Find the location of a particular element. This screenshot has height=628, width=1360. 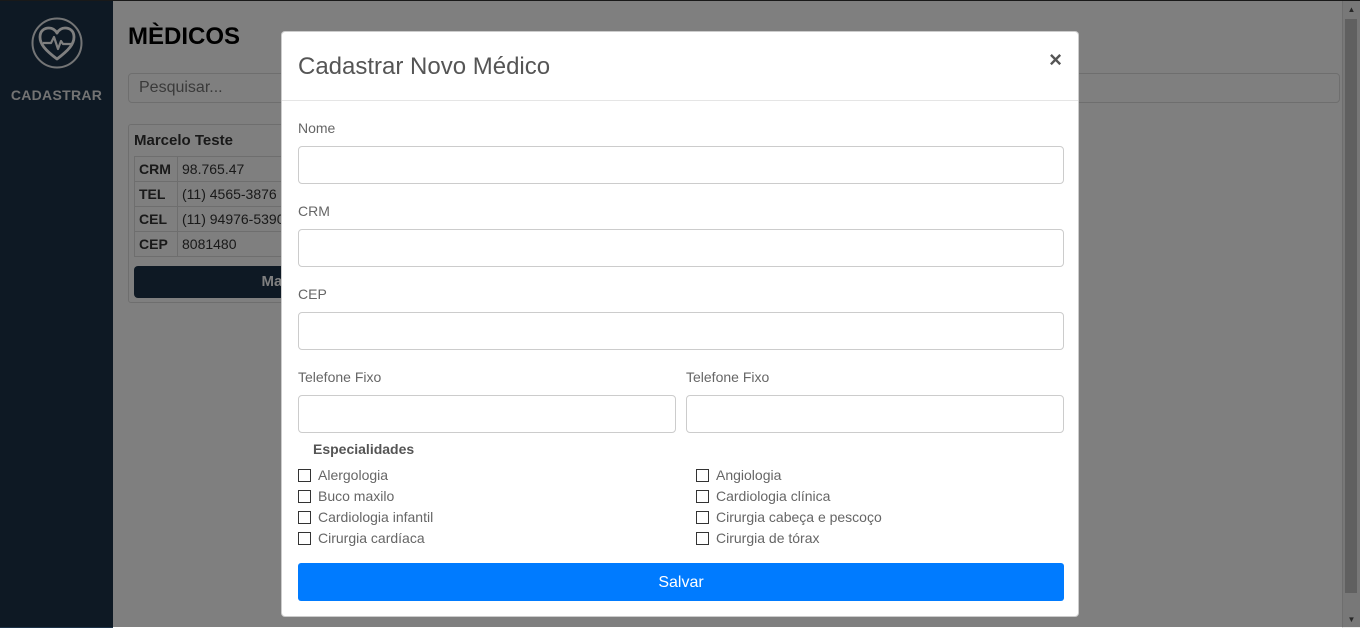

nome-label: Nome is located at coordinates (317, 128).